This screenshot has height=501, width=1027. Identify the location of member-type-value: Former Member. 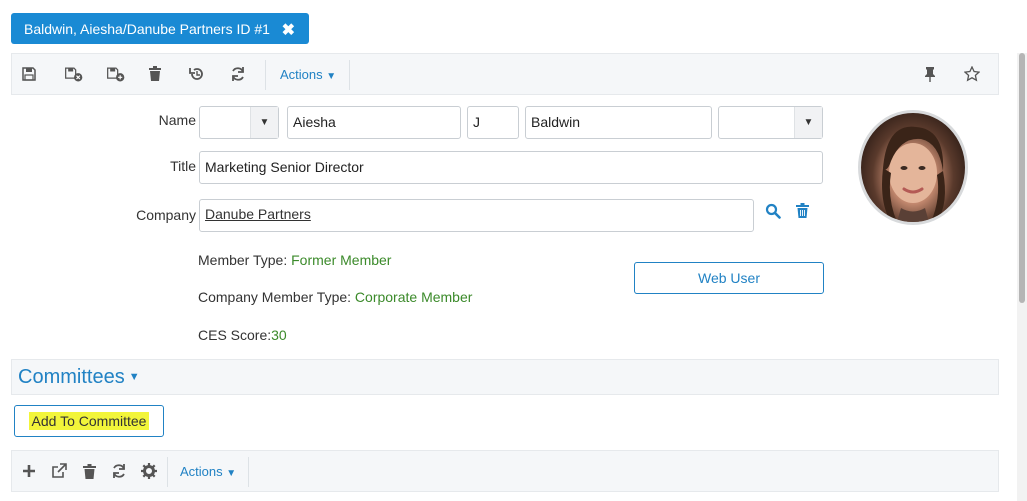
(341, 260).